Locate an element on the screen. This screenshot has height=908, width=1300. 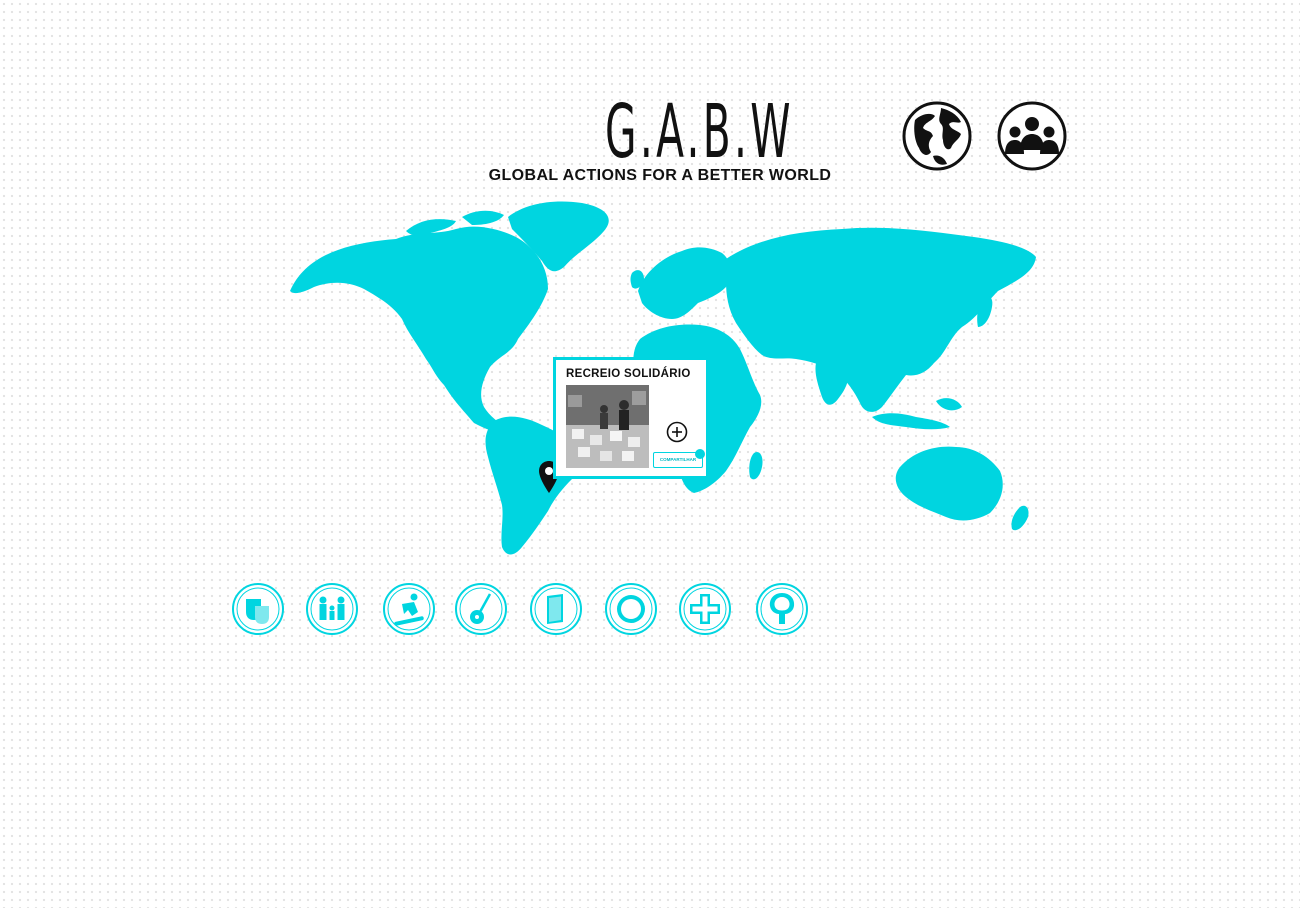
guitar-icon is located at coordinates (481, 609).